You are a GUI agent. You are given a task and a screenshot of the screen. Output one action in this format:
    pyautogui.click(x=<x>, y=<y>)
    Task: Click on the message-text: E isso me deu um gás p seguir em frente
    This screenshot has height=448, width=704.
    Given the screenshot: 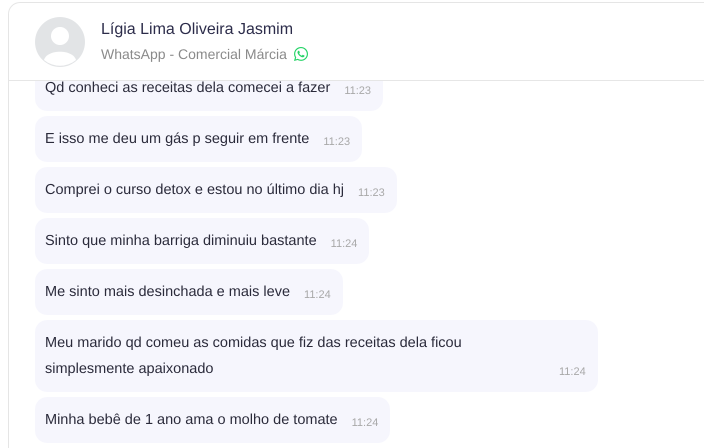 What is the action you would take?
    pyautogui.click(x=177, y=139)
    